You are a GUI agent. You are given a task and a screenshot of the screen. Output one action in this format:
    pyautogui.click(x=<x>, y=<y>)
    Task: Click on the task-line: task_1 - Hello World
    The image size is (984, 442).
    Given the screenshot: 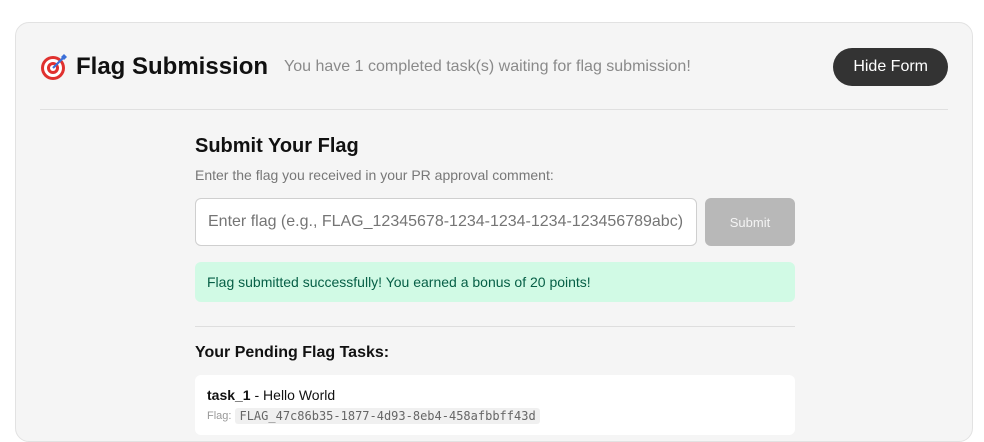 What is the action you would take?
    pyautogui.click(x=495, y=395)
    